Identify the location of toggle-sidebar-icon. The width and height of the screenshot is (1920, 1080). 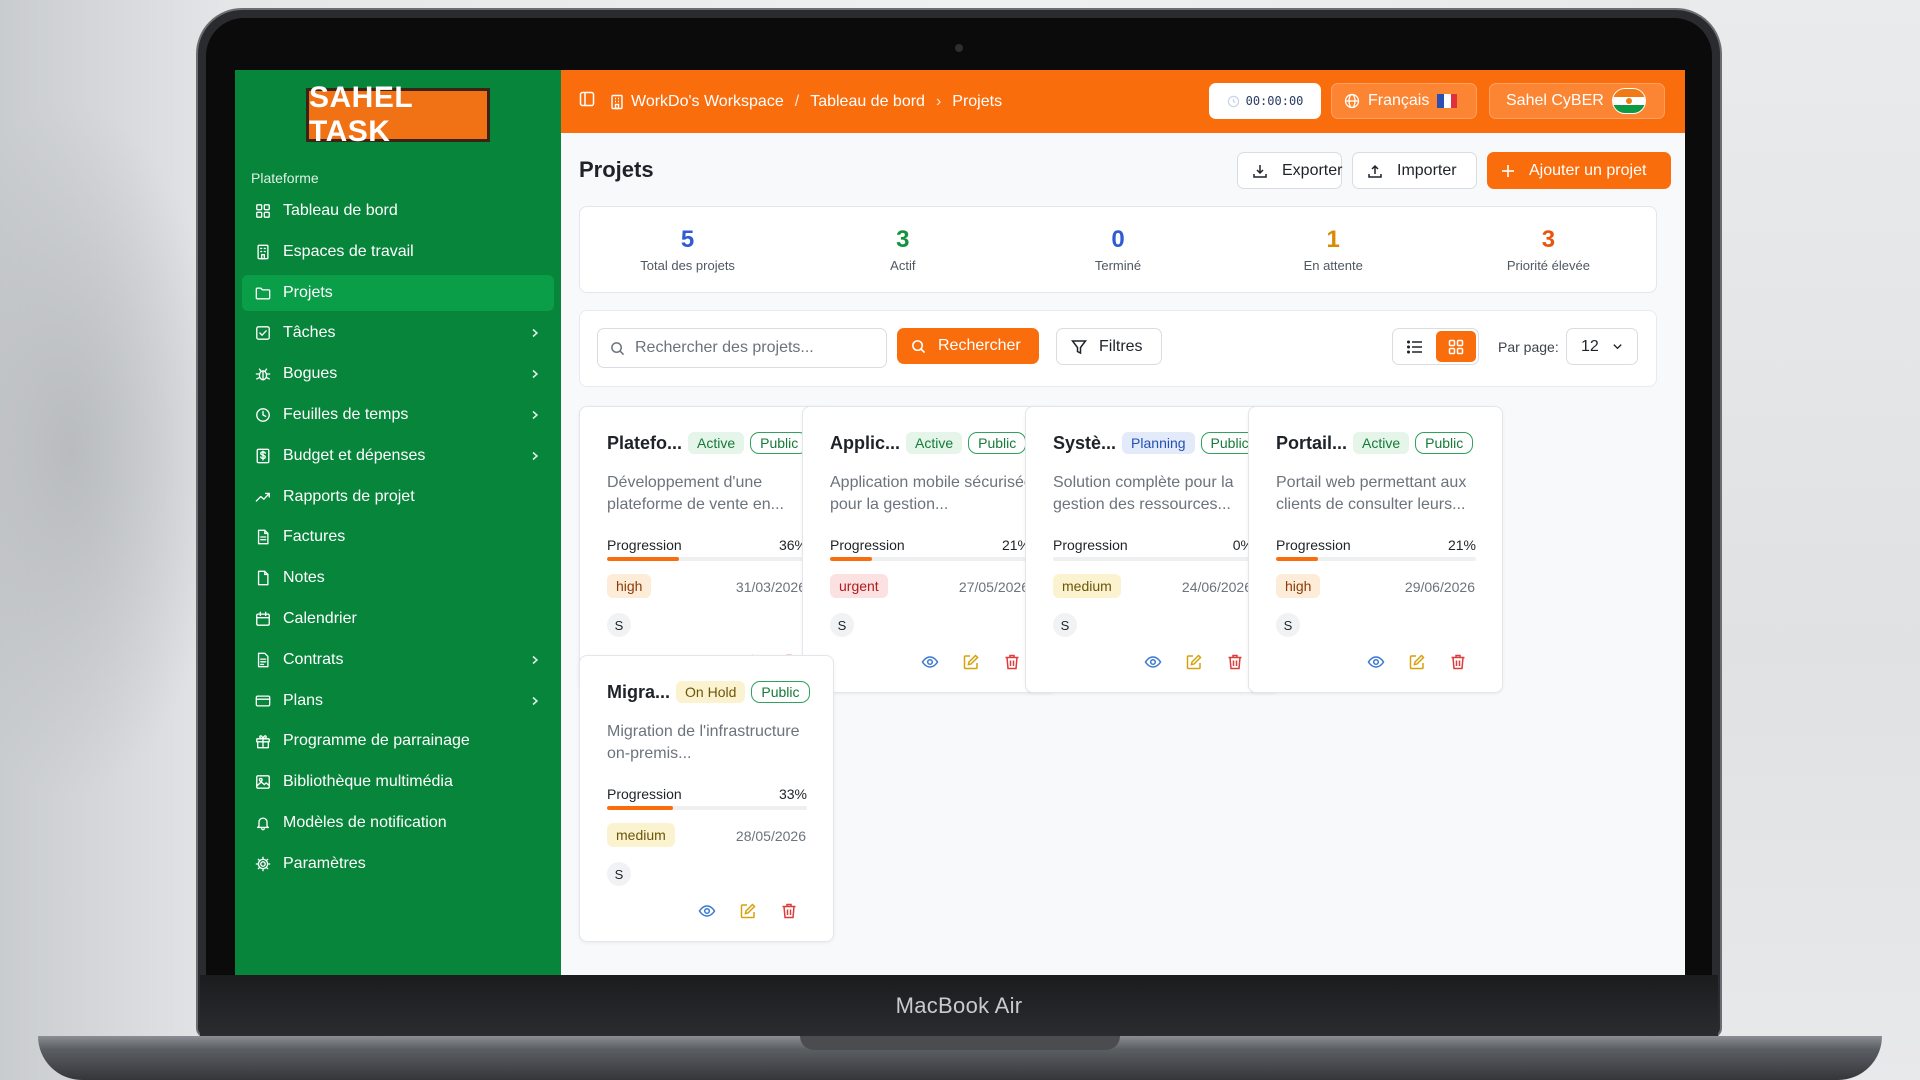
(587, 101).